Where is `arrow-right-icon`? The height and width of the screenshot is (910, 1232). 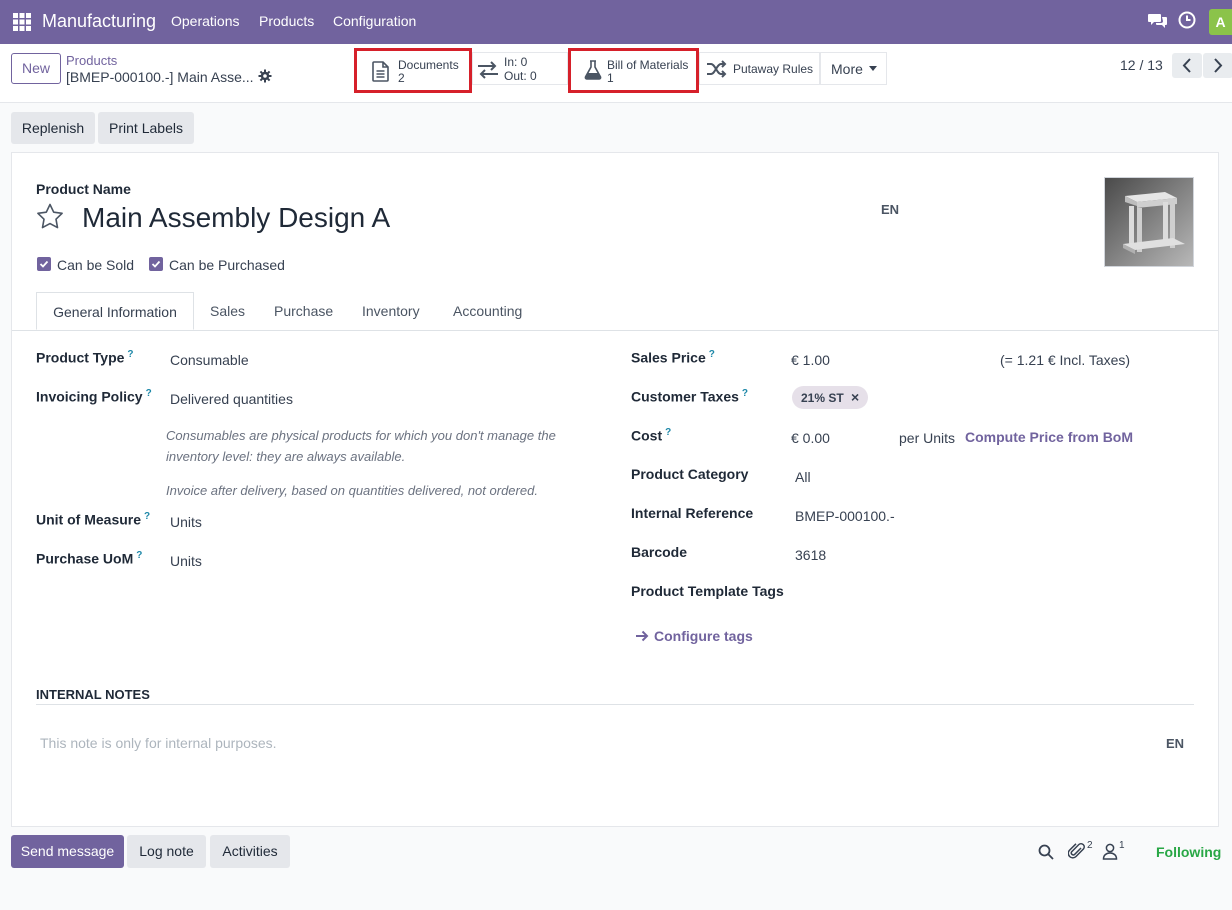
arrow-right-icon is located at coordinates (642, 636).